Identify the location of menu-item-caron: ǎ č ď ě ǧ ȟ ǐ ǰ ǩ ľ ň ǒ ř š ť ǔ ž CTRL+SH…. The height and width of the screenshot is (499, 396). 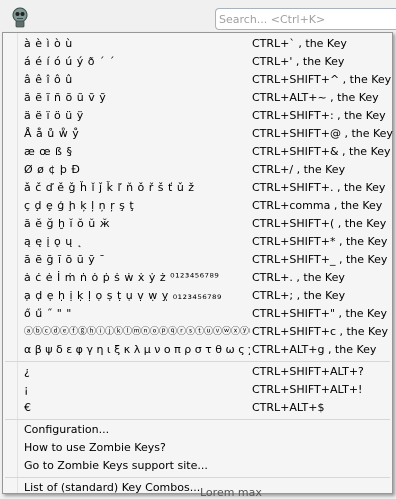
(197, 188).